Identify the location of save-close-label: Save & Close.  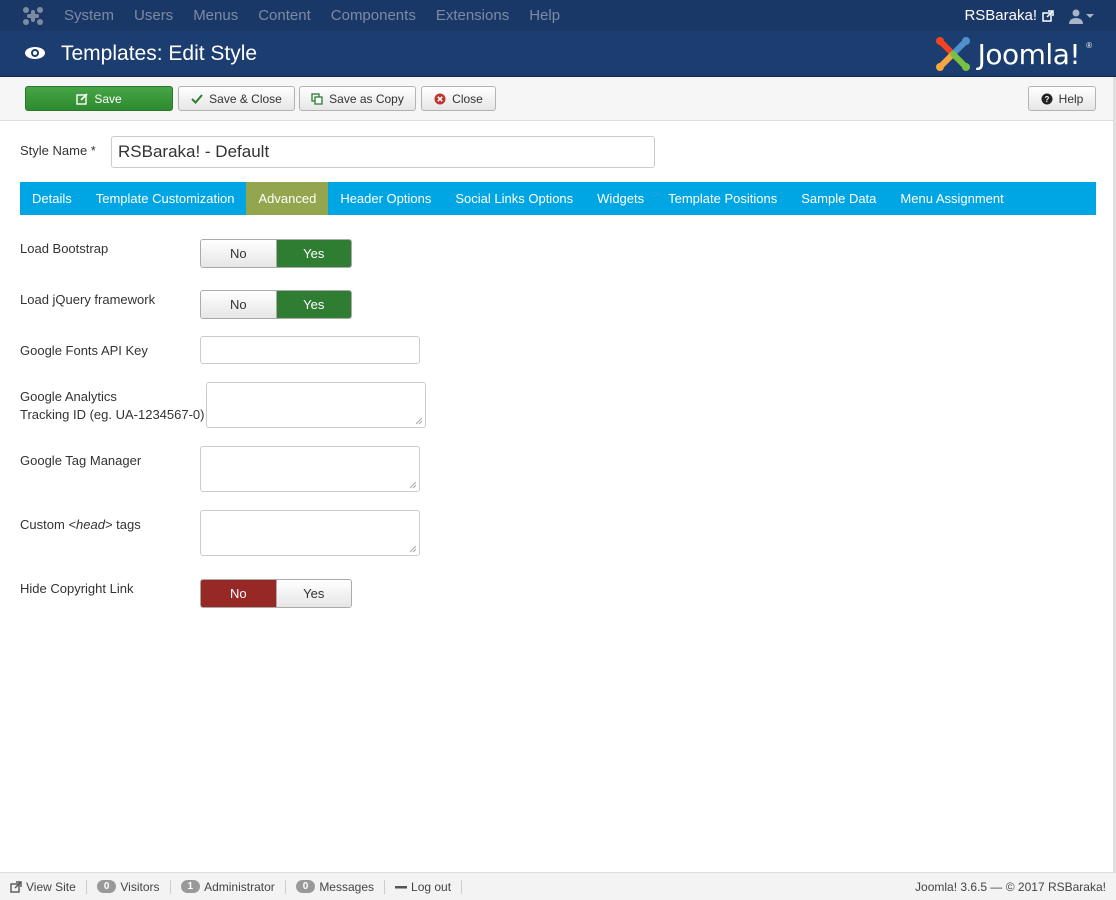
(245, 98).